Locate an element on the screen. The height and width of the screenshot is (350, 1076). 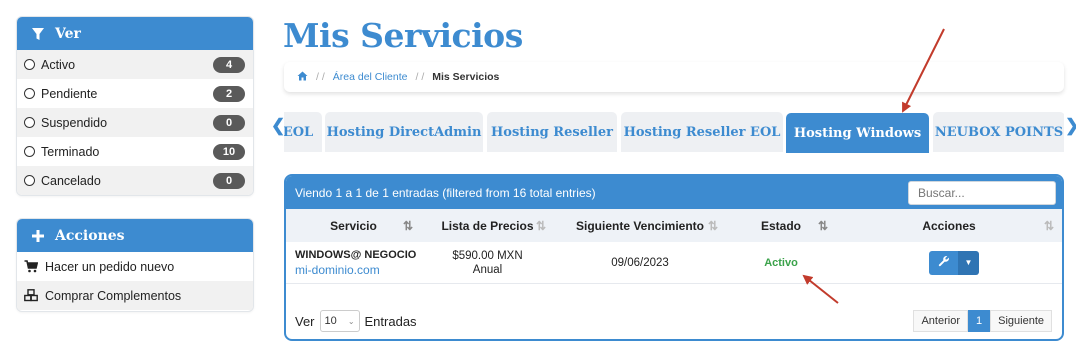
manage-button is located at coordinates (943, 262).